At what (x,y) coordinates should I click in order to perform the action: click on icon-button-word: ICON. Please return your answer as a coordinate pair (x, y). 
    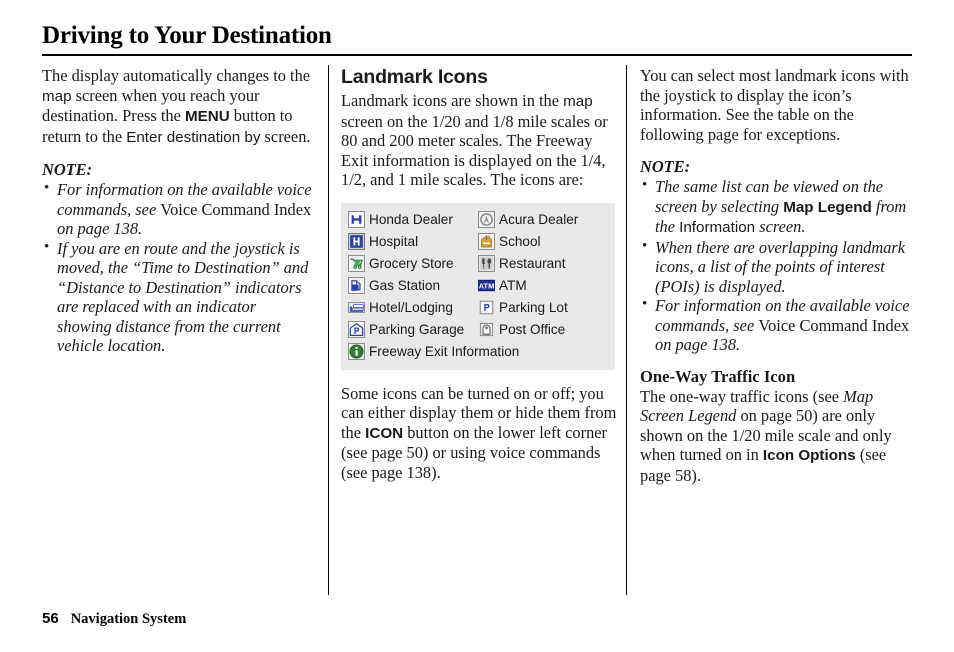
    Looking at the image, I should click on (384, 433).